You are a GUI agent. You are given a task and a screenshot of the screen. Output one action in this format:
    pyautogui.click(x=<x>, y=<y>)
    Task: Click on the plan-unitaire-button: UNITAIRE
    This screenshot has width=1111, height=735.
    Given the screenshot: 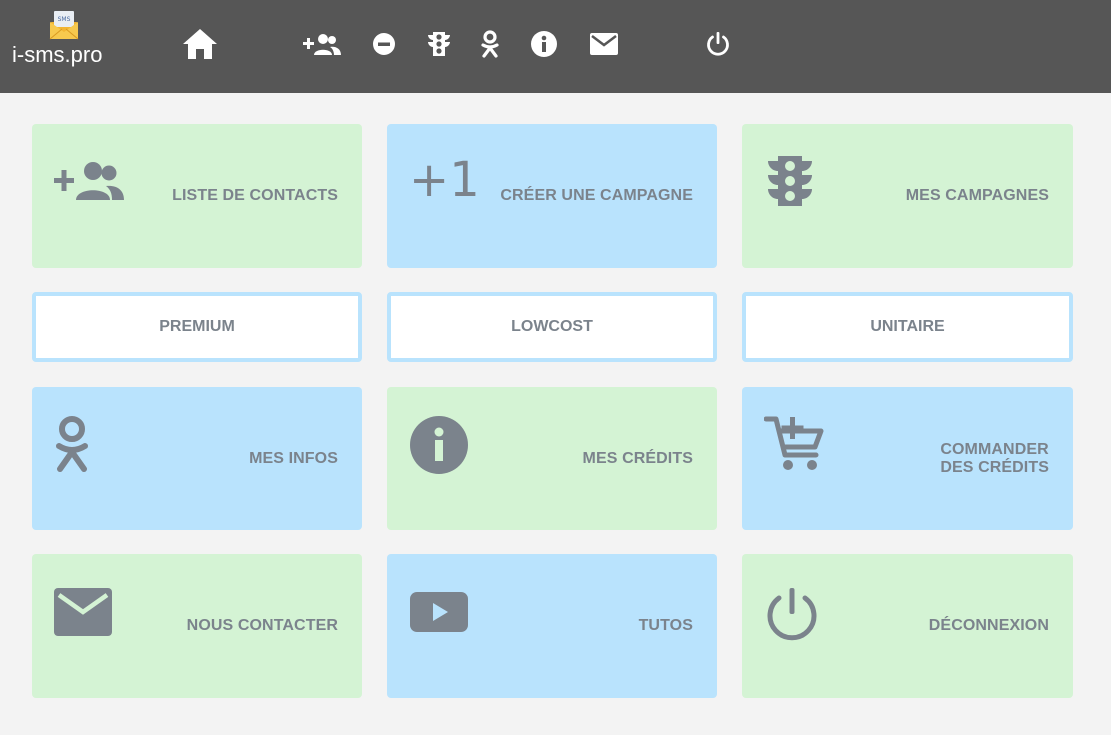 What is the action you would take?
    pyautogui.click(x=907, y=327)
    